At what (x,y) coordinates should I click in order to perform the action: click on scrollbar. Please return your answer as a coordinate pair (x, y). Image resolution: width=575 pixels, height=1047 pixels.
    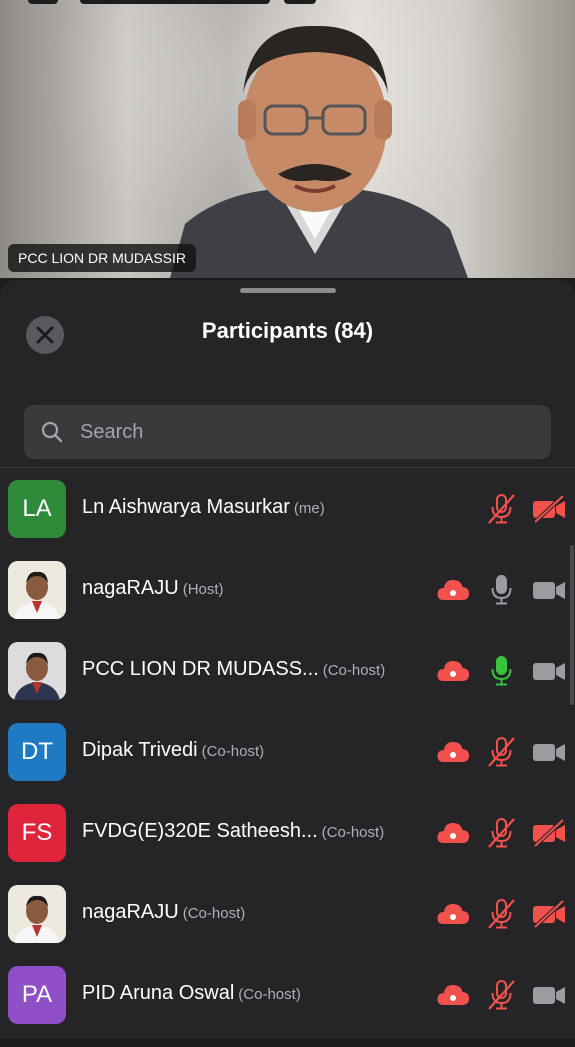
    Looking at the image, I should click on (572, 625).